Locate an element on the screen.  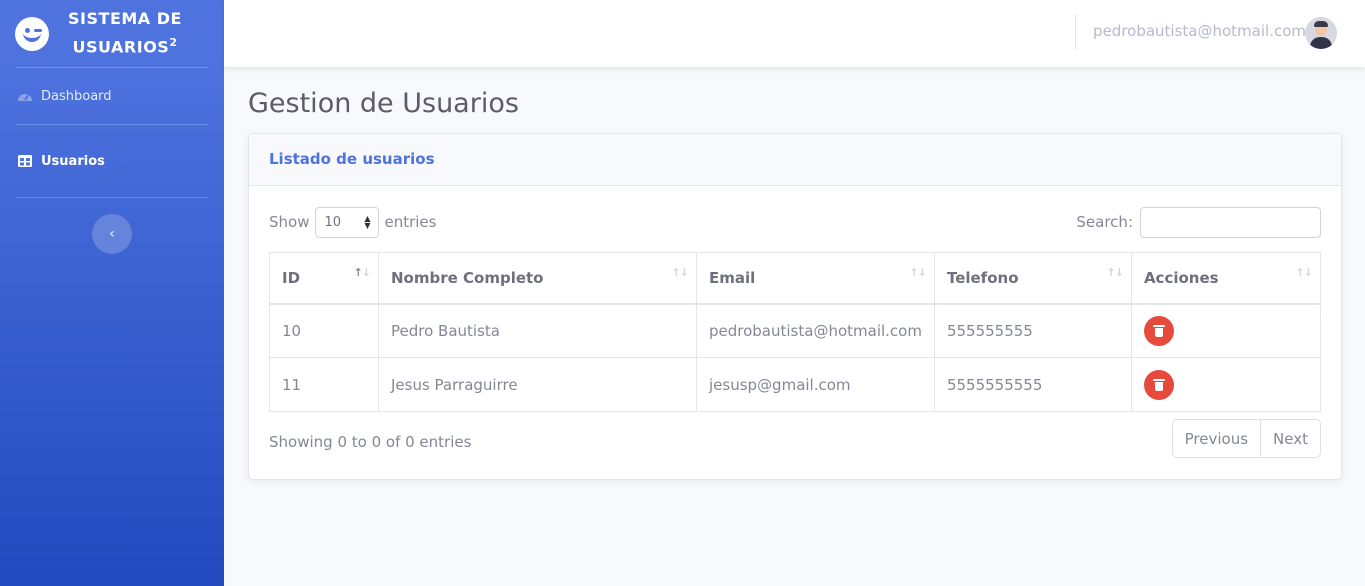
search-label: Search: is located at coordinates (1104, 222).